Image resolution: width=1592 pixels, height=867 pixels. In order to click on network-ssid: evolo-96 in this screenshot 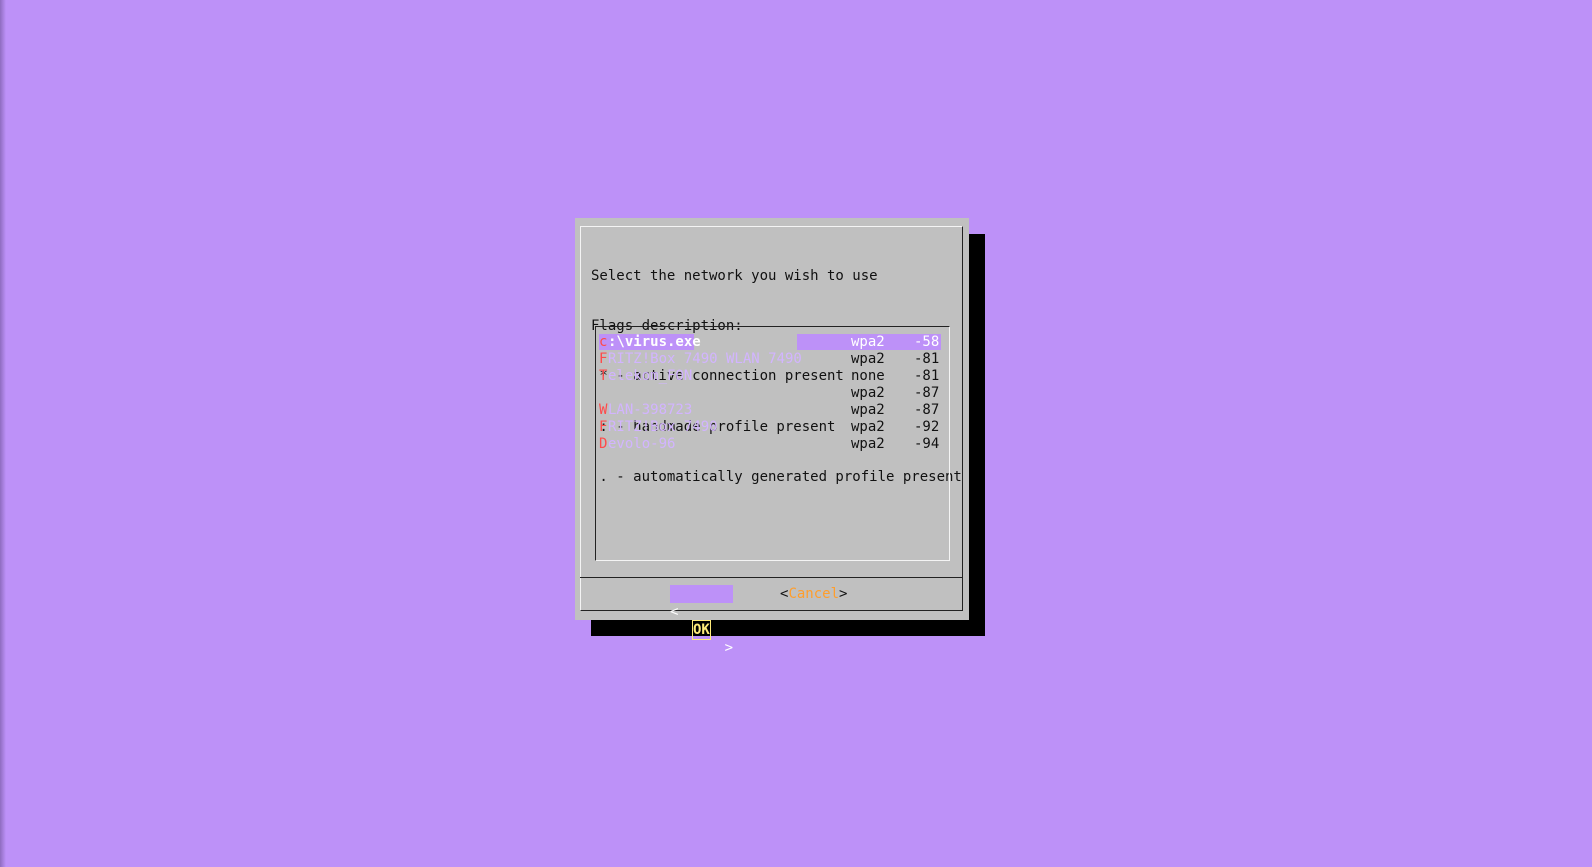, I will do `click(642, 444)`.